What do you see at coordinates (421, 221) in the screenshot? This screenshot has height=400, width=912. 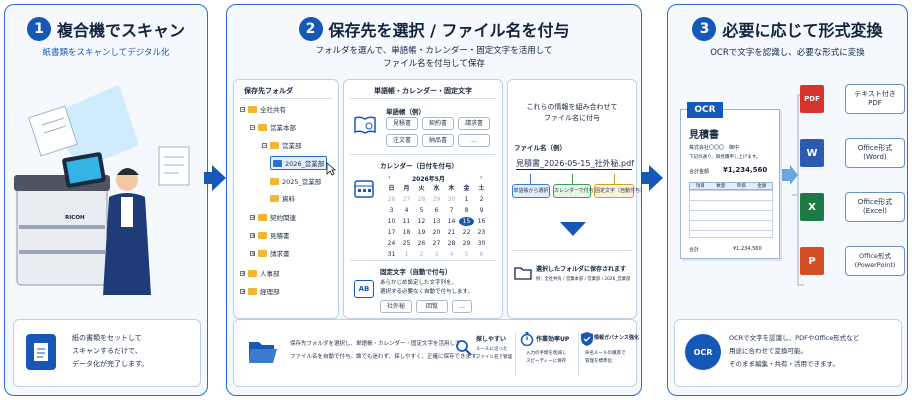 I see `calendar-day: 12` at bounding box center [421, 221].